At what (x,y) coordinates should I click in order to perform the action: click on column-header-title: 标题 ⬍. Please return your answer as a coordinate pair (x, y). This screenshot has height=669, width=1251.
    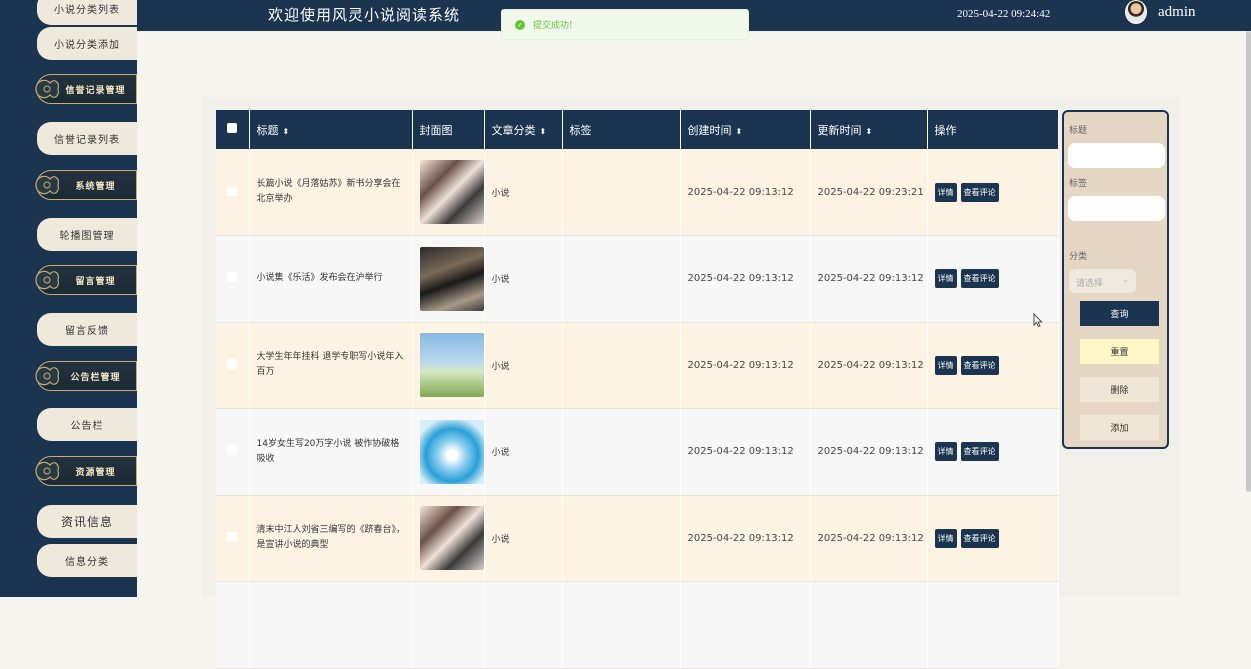
    Looking at the image, I should click on (331, 129).